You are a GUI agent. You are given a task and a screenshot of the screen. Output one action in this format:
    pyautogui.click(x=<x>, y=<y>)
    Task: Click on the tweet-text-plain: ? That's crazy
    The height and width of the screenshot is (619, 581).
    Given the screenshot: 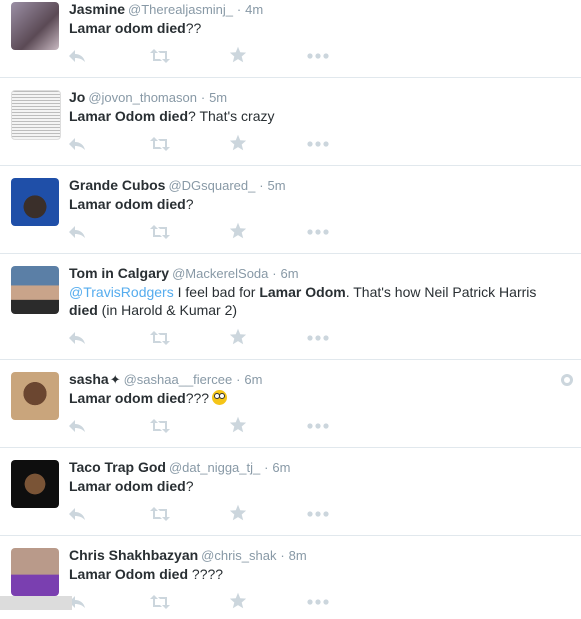 What is the action you would take?
    pyautogui.click(x=231, y=116)
    